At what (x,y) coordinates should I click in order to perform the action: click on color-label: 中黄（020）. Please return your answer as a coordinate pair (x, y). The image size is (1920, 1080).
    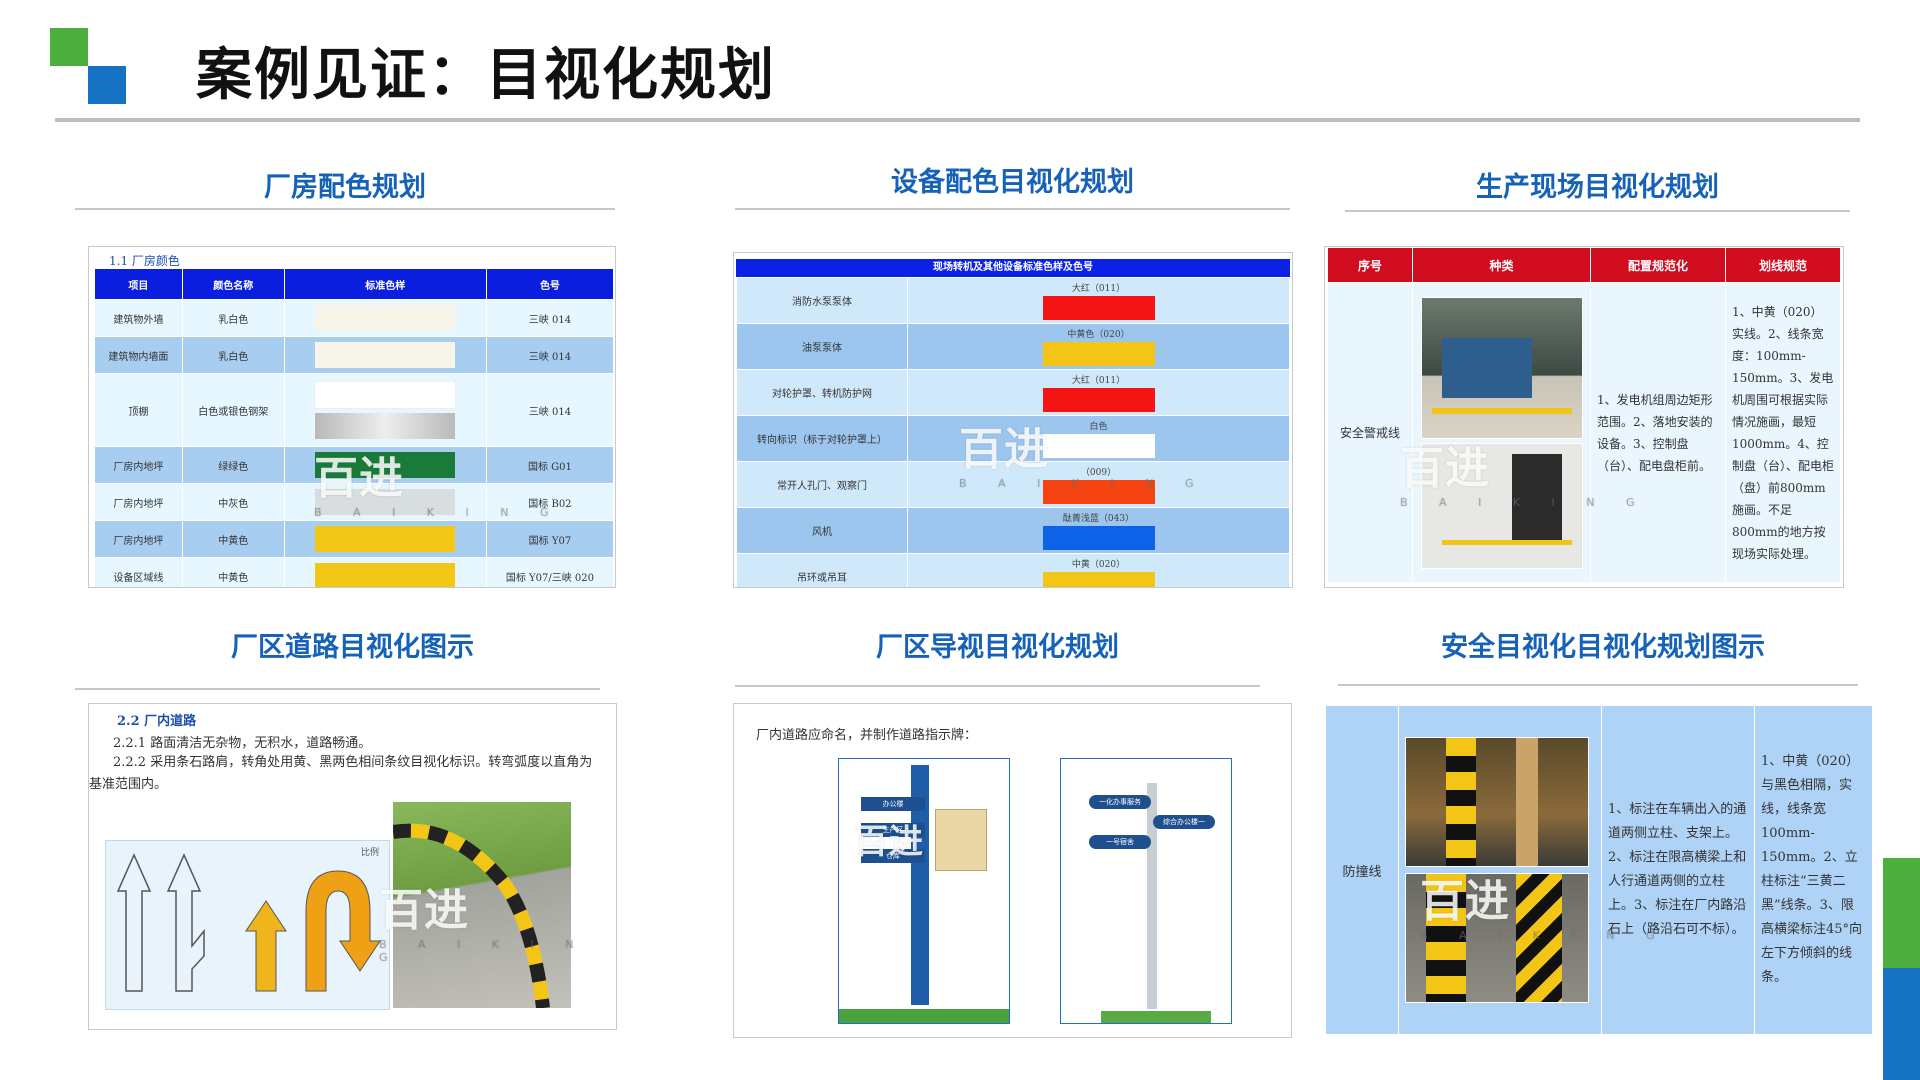
    Looking at the image, I should click on (1098, 565).